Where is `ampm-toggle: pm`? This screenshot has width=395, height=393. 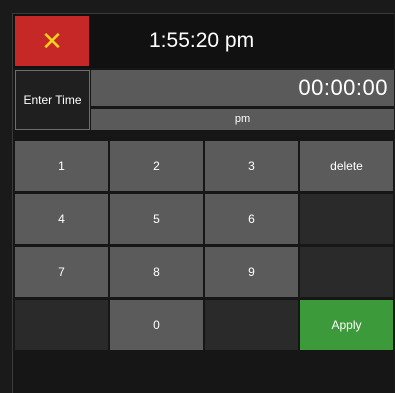 ampm-toggle: pm is located at coordinates (242, 119).